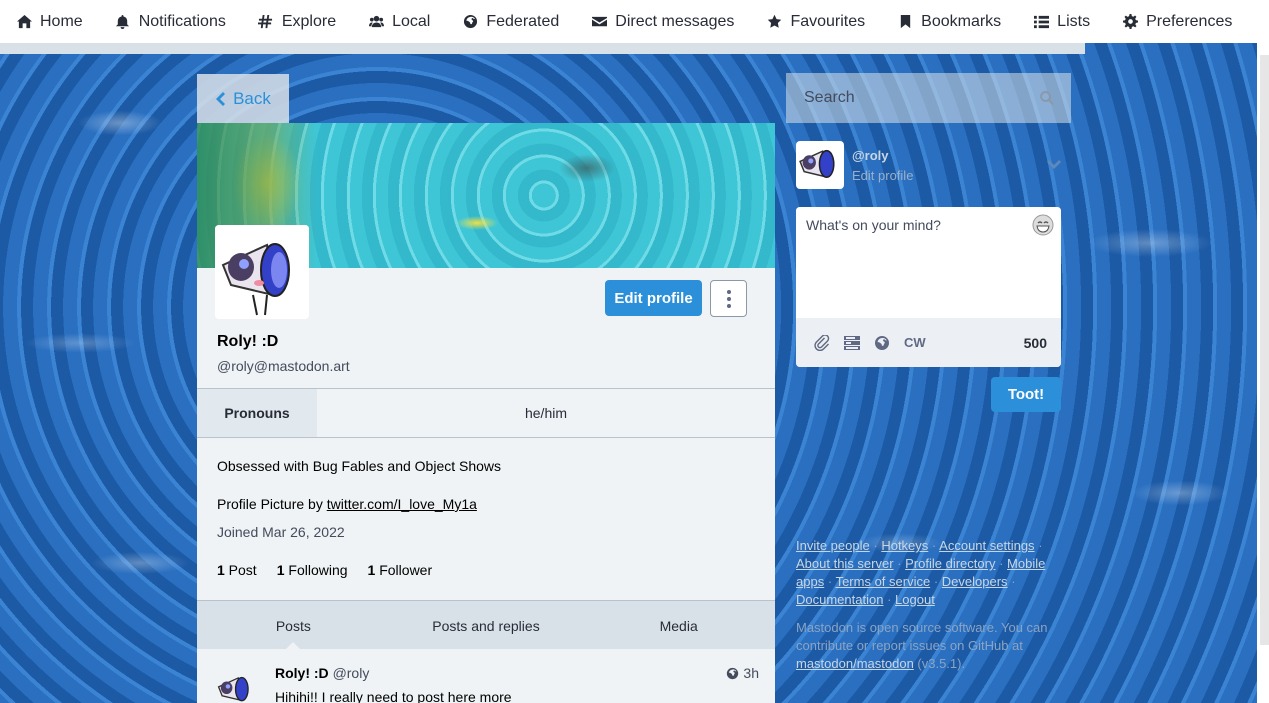 The height and width of the screenshot is (703, 1269). What do you see at coordinates (986, 545) in the screenshot?
I see `account-settings-link: Account settings` at bounding box center [986, 545].